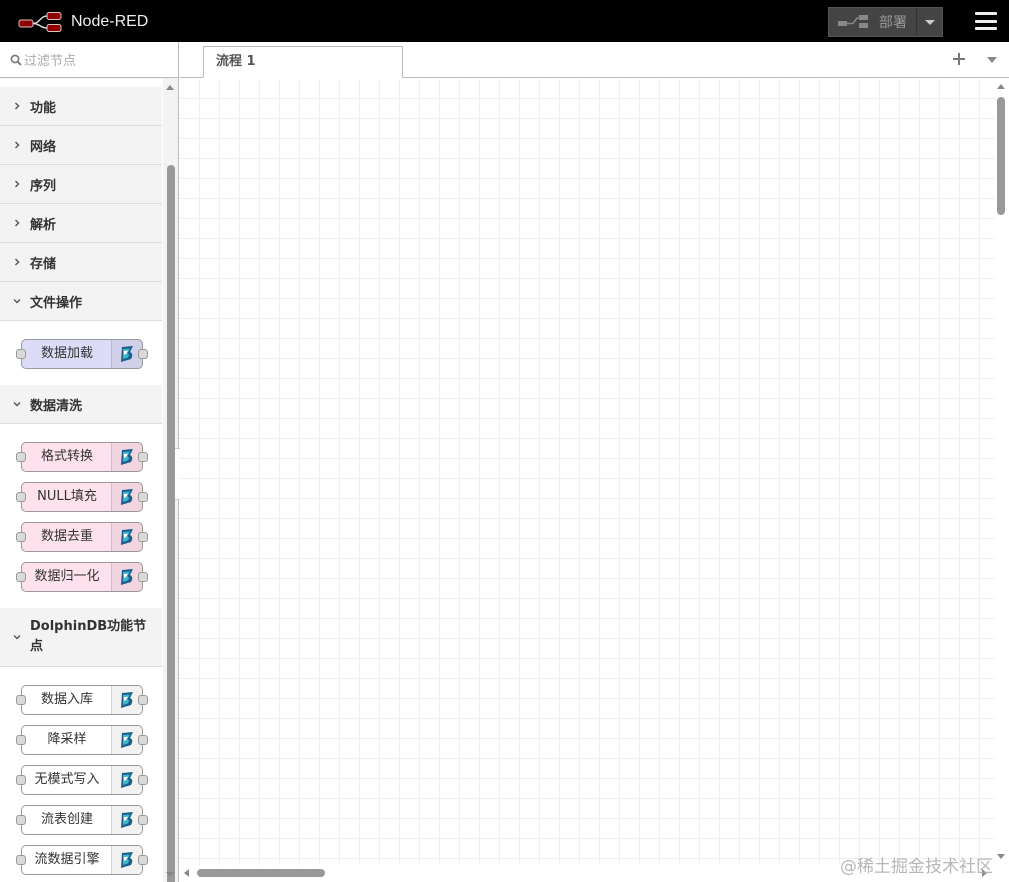  I want to click on palette-category: 序列, so click(81, 184).